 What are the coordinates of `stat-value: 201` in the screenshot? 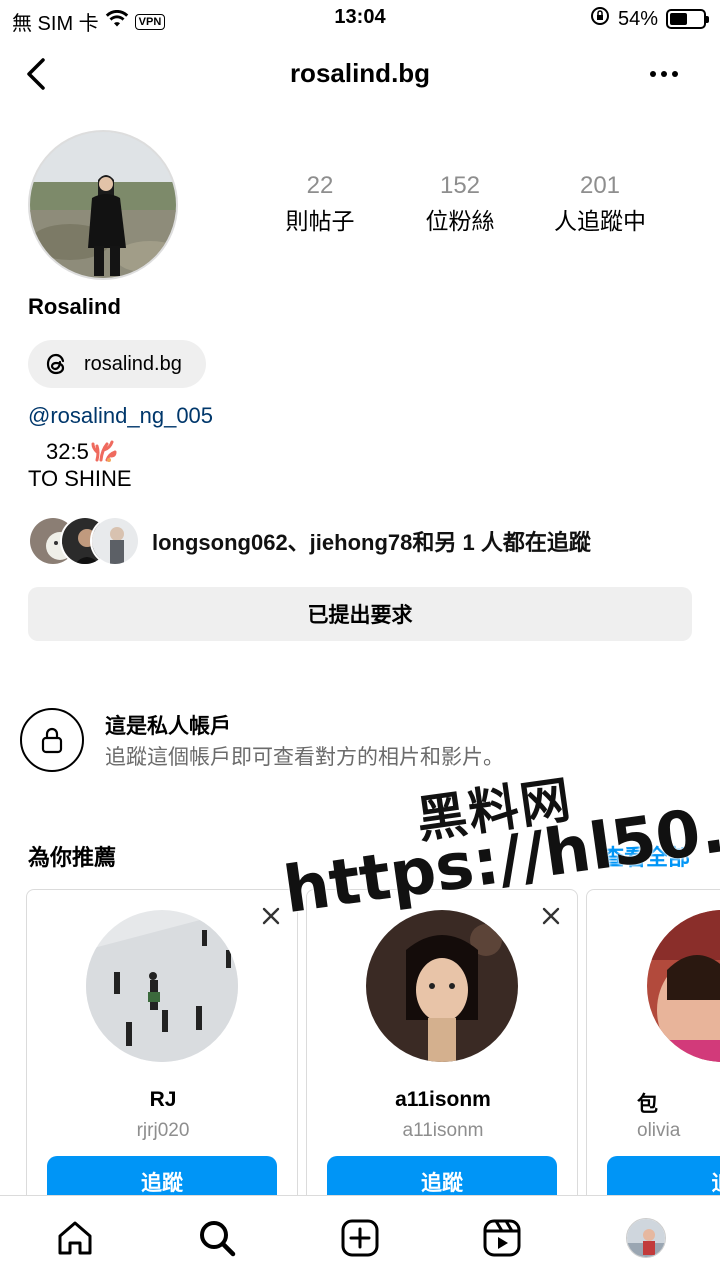 It's located at (600, 185).